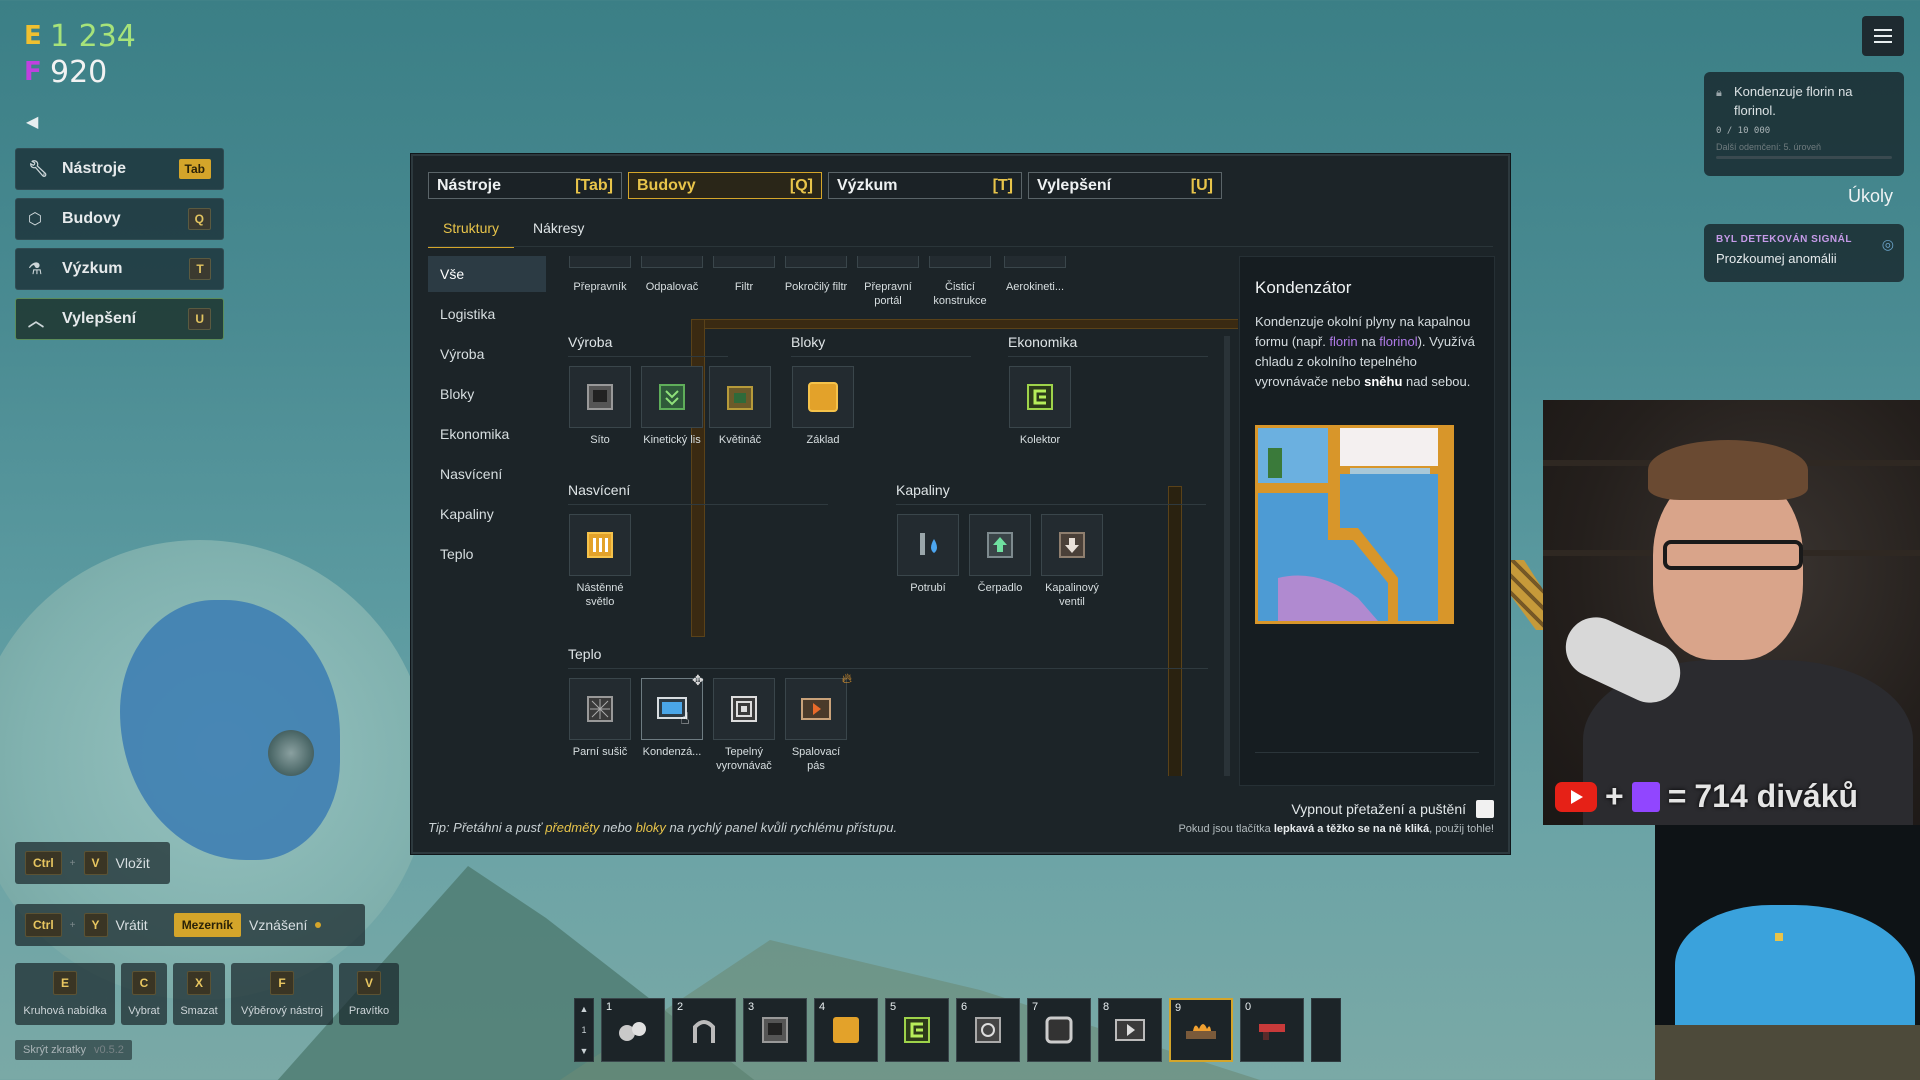 The image size is (1920, 1080). What do you see at coordinates (1000, 554) in the screenshot?
I see `building-item: Čerpadlo` at bounding box center [1000, 554].